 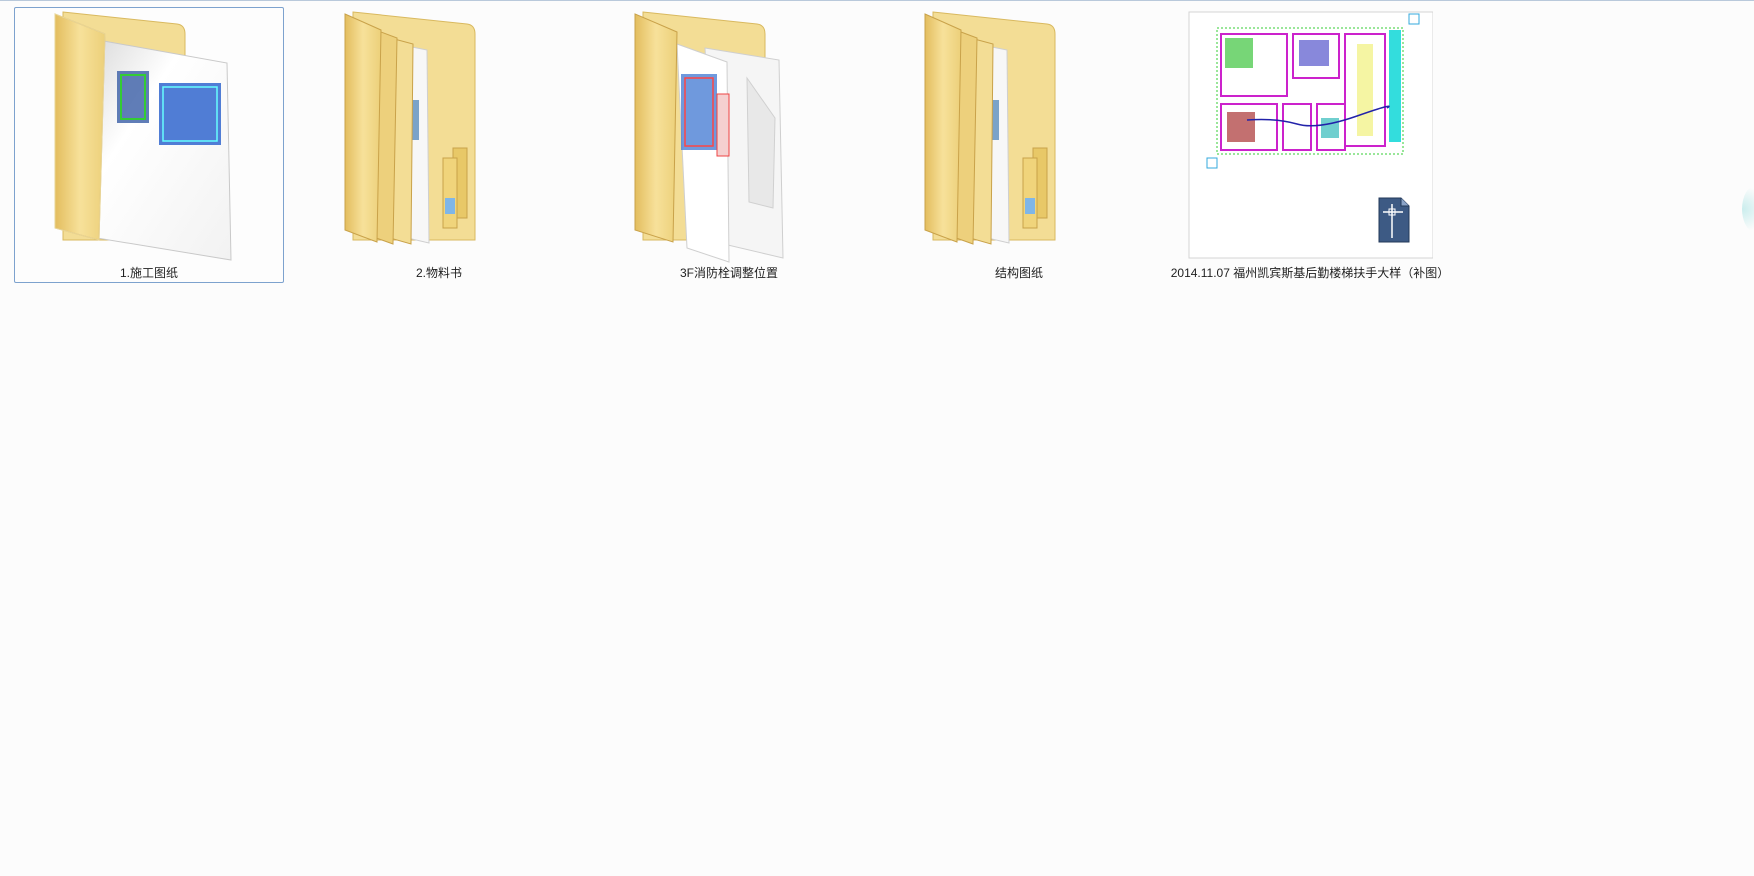 What do you see at coordinates (438, 273) in the screenshot?
I see `folder-name-label: 2.物料书` at bounding box center [438, 273].